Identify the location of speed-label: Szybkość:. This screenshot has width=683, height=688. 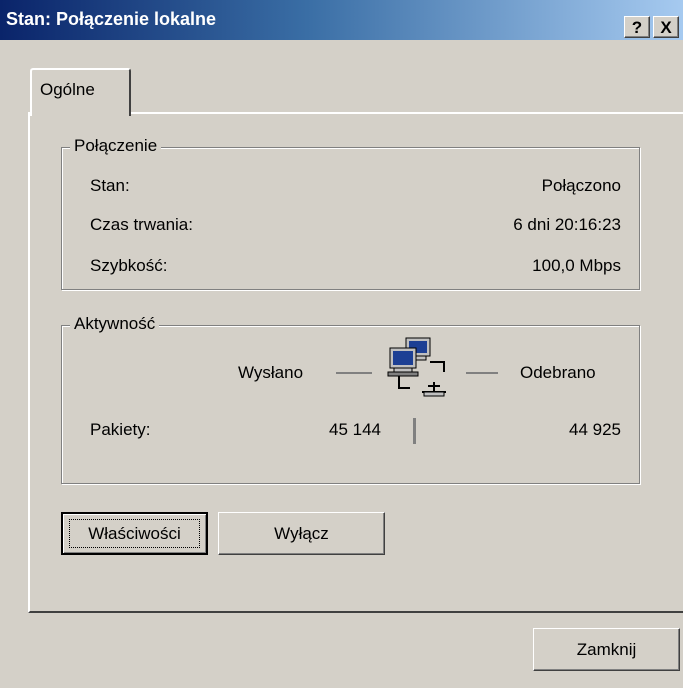
(129, 265).